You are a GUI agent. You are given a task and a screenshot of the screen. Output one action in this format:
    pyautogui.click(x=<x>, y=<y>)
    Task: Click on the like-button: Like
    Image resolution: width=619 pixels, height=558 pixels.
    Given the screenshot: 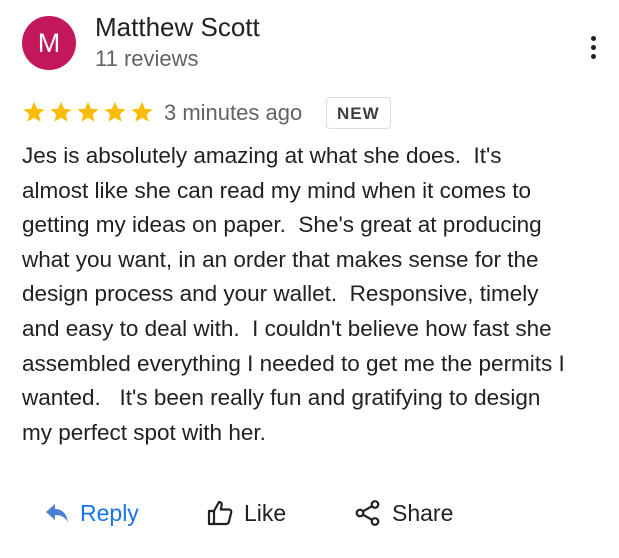 What is the action you would take?
    pyautogui.click(x=246, y=513)
    